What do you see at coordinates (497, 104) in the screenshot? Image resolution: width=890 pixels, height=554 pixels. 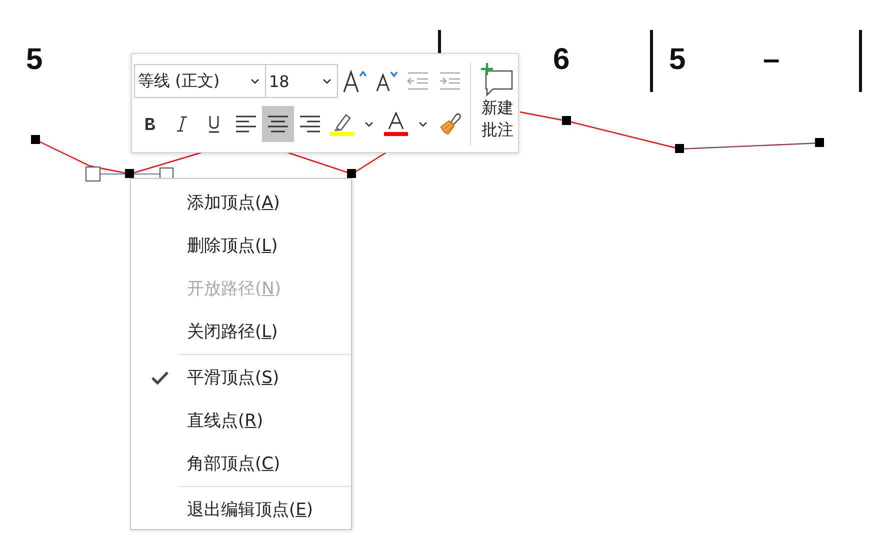 I see `new-comment-button: 新建批注` at bounding box center [497, 104].